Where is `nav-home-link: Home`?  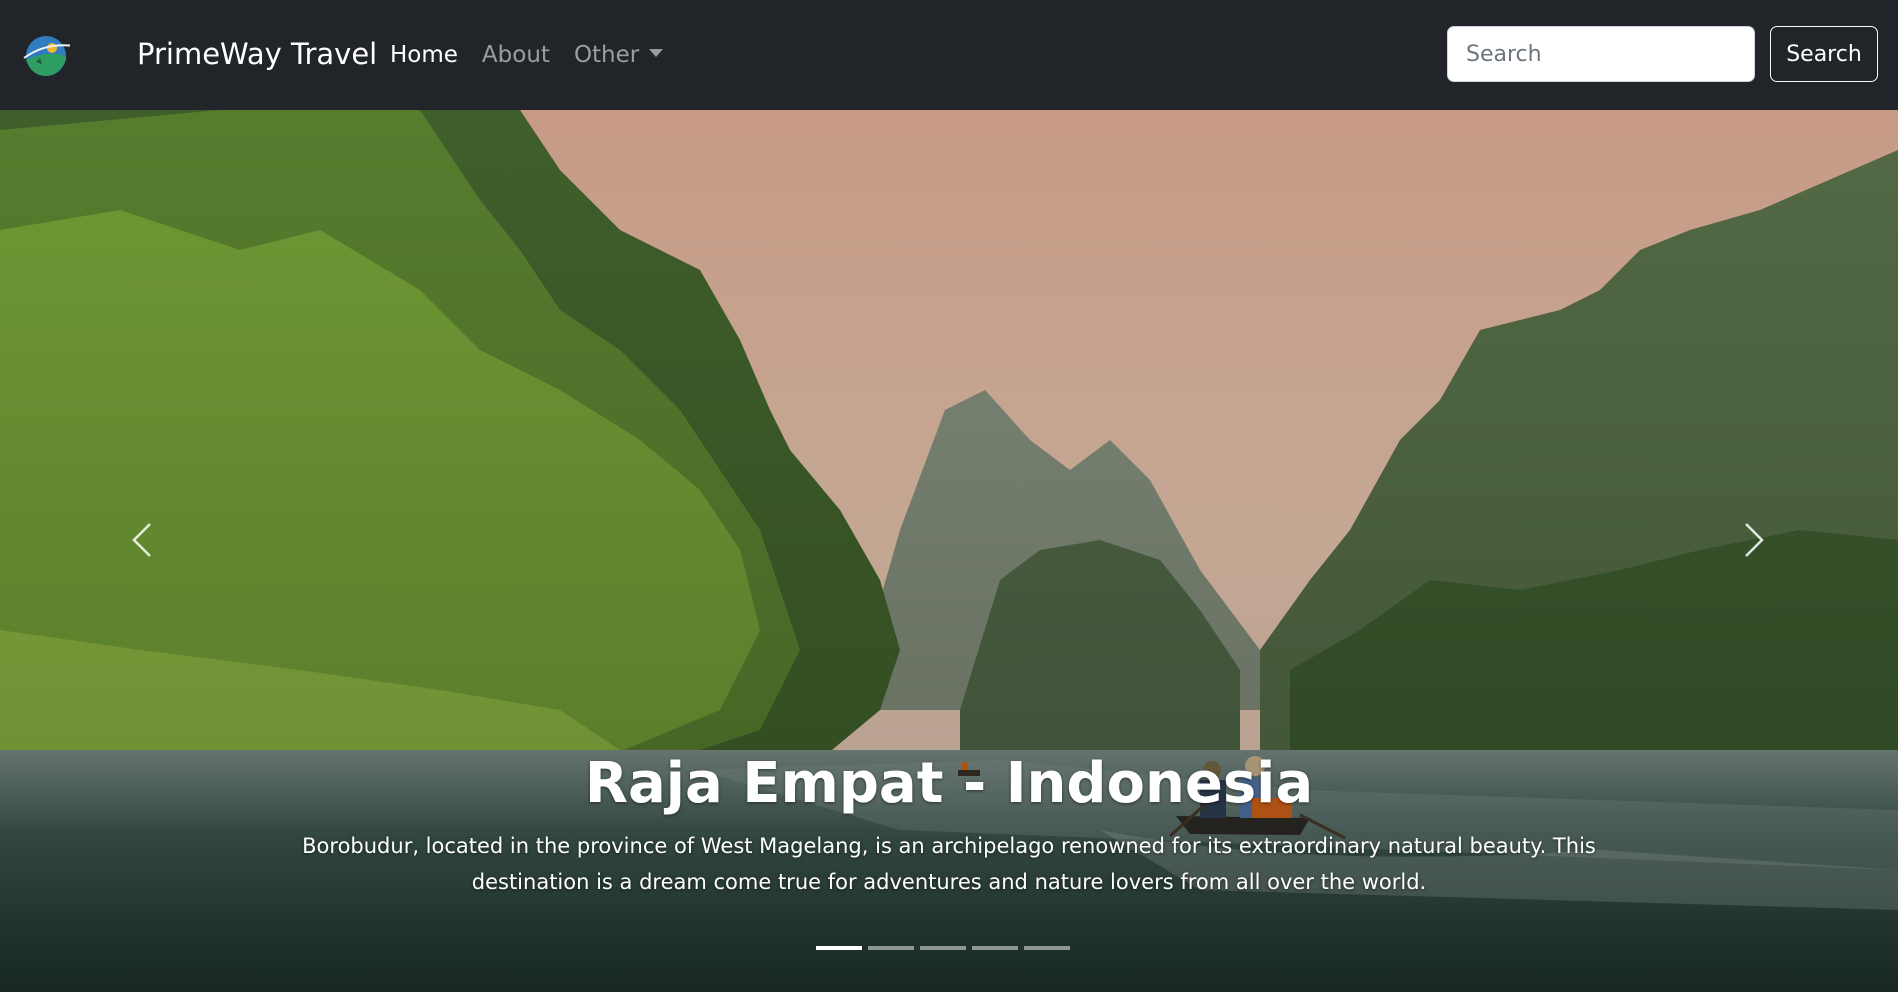
nav-home-link: Home is located at coordinates (424, 55).